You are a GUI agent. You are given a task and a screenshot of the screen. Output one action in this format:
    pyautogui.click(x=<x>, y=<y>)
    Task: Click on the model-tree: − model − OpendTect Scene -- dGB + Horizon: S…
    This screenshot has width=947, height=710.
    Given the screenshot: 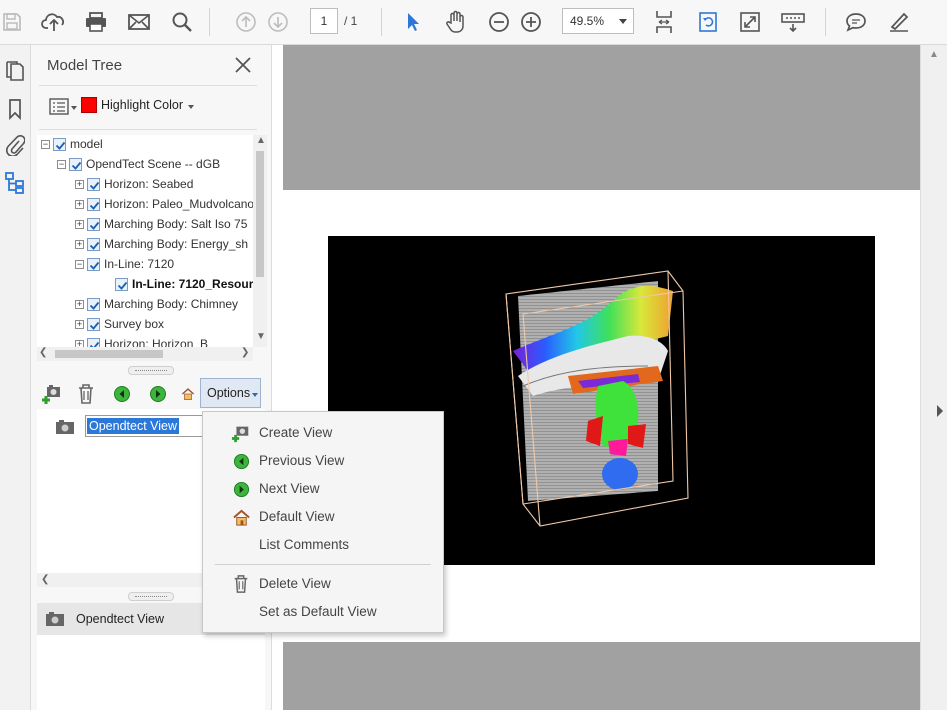 What is the action you would take?
    pyautogui.click(x=152, y=241)
    